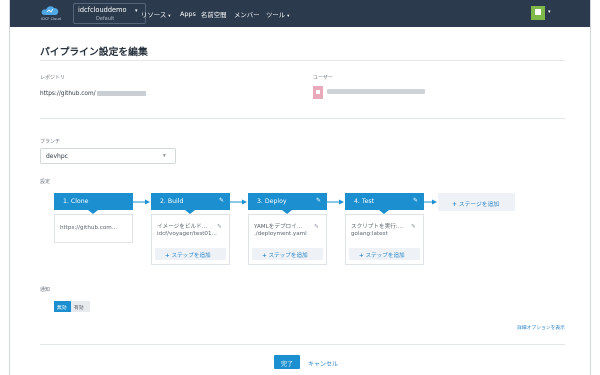  What do you see at coordinates (287, 203) in the screenshot?
I see `stage-header: 3. Deploy ✎` at bounding box center [287, 203].